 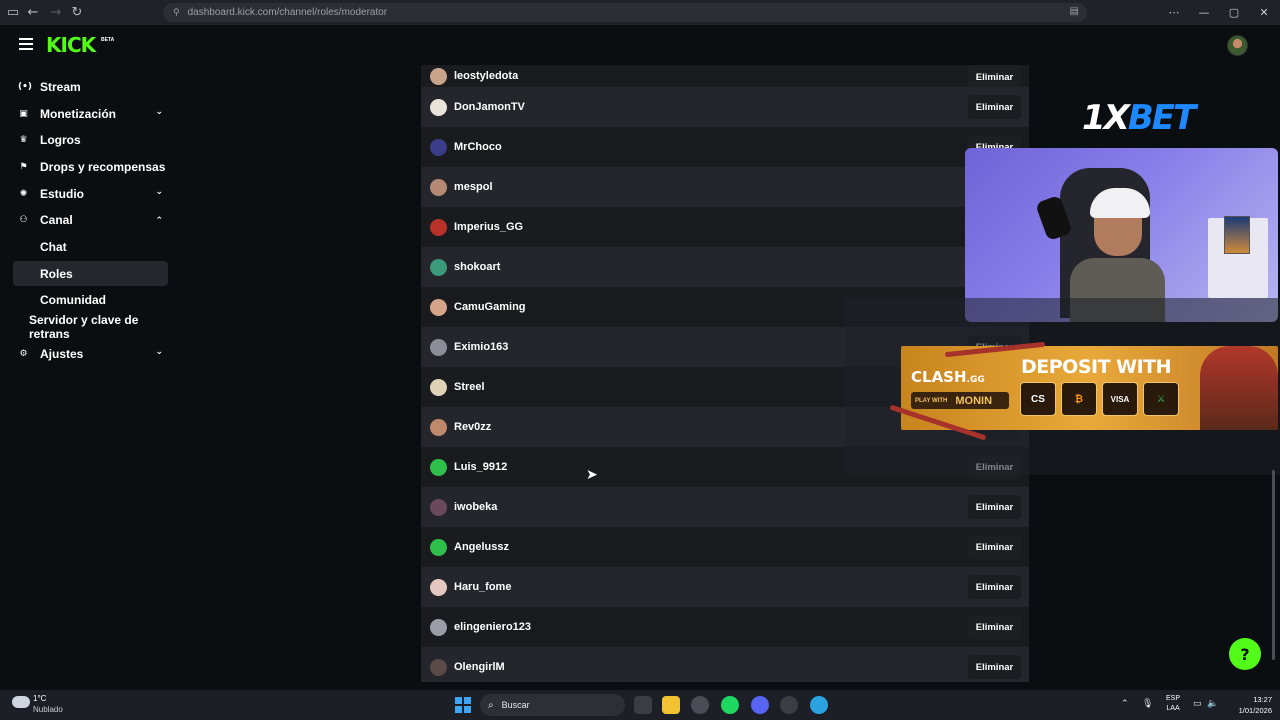 What do you see at coordinates (39, 698) in the screenshot?
I see `weather-temperature: 1°C` at bounding box center [39, 698].